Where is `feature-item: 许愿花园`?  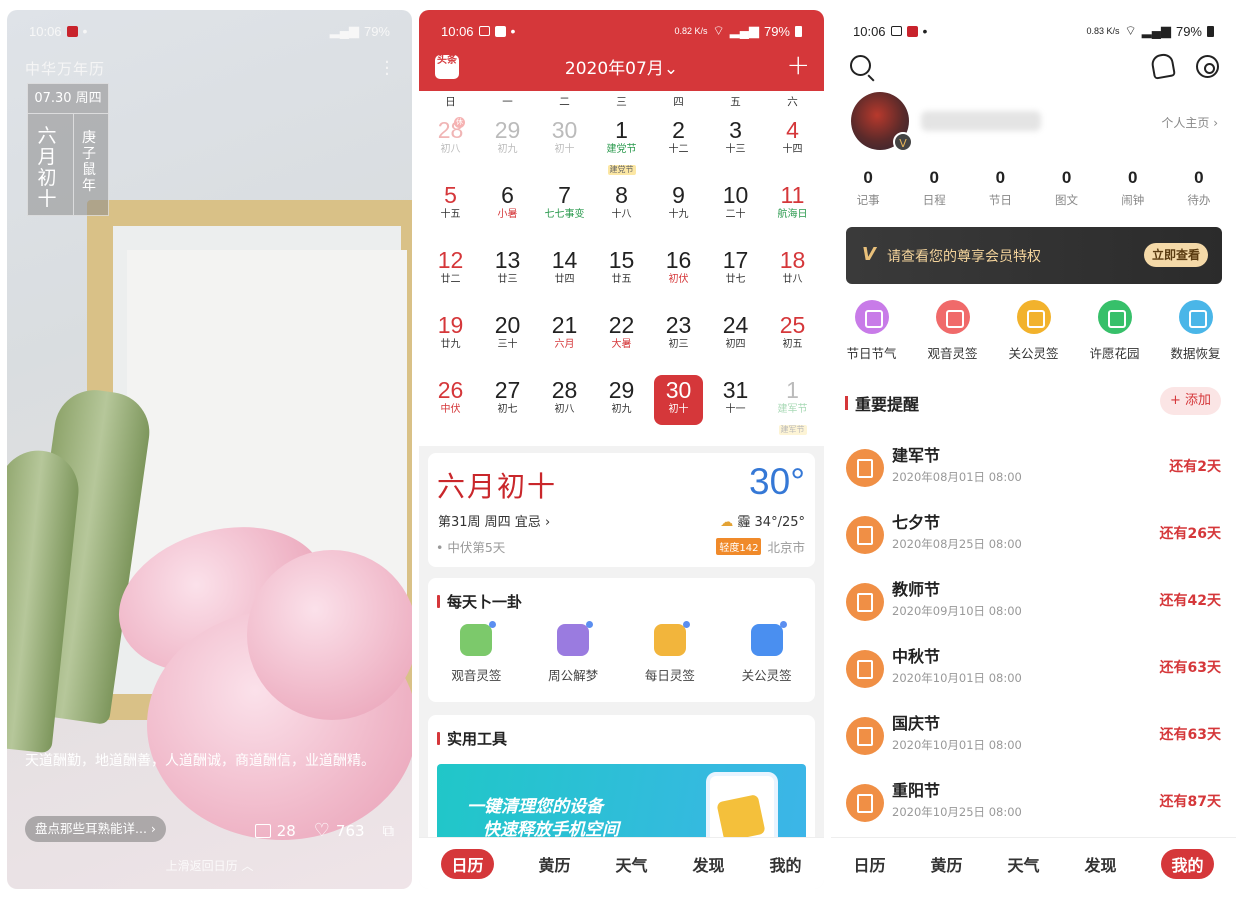
feature-item: 许愿花园 is located at coordinates (1115, 331).